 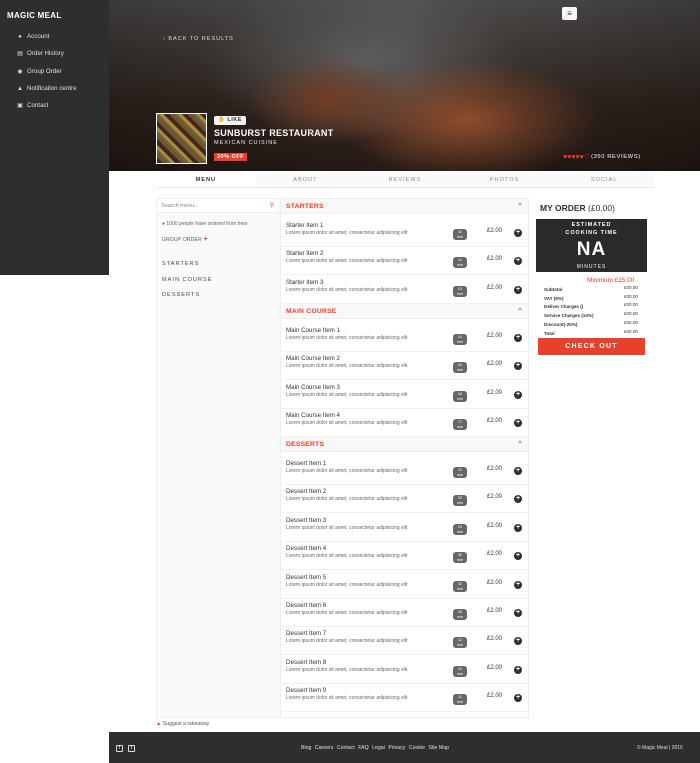 I want to click on tab-about: ABOUT, so click(x=306, y=179).